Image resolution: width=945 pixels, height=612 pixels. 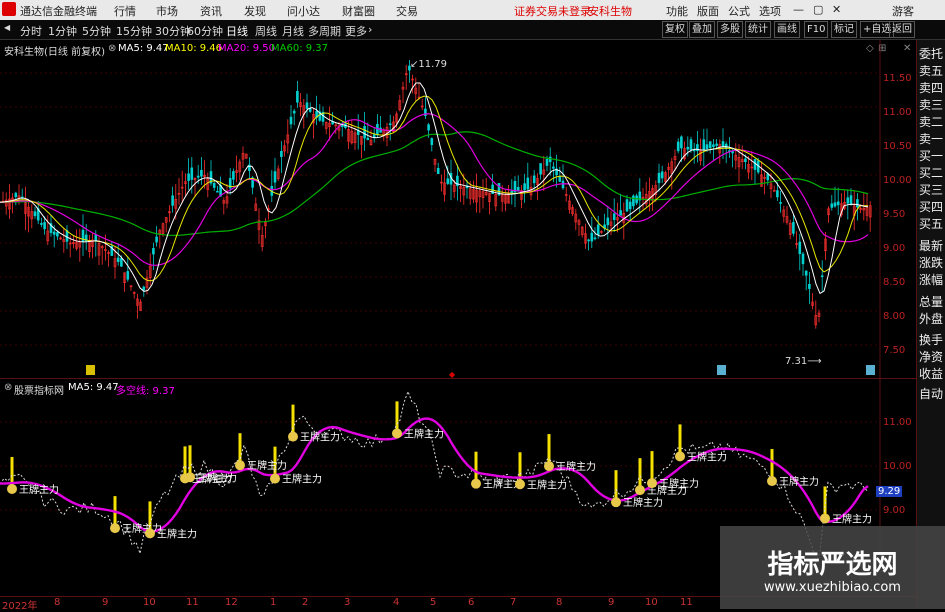 I want to click on period-fenshi: 分时, so click(x=31, y=31).